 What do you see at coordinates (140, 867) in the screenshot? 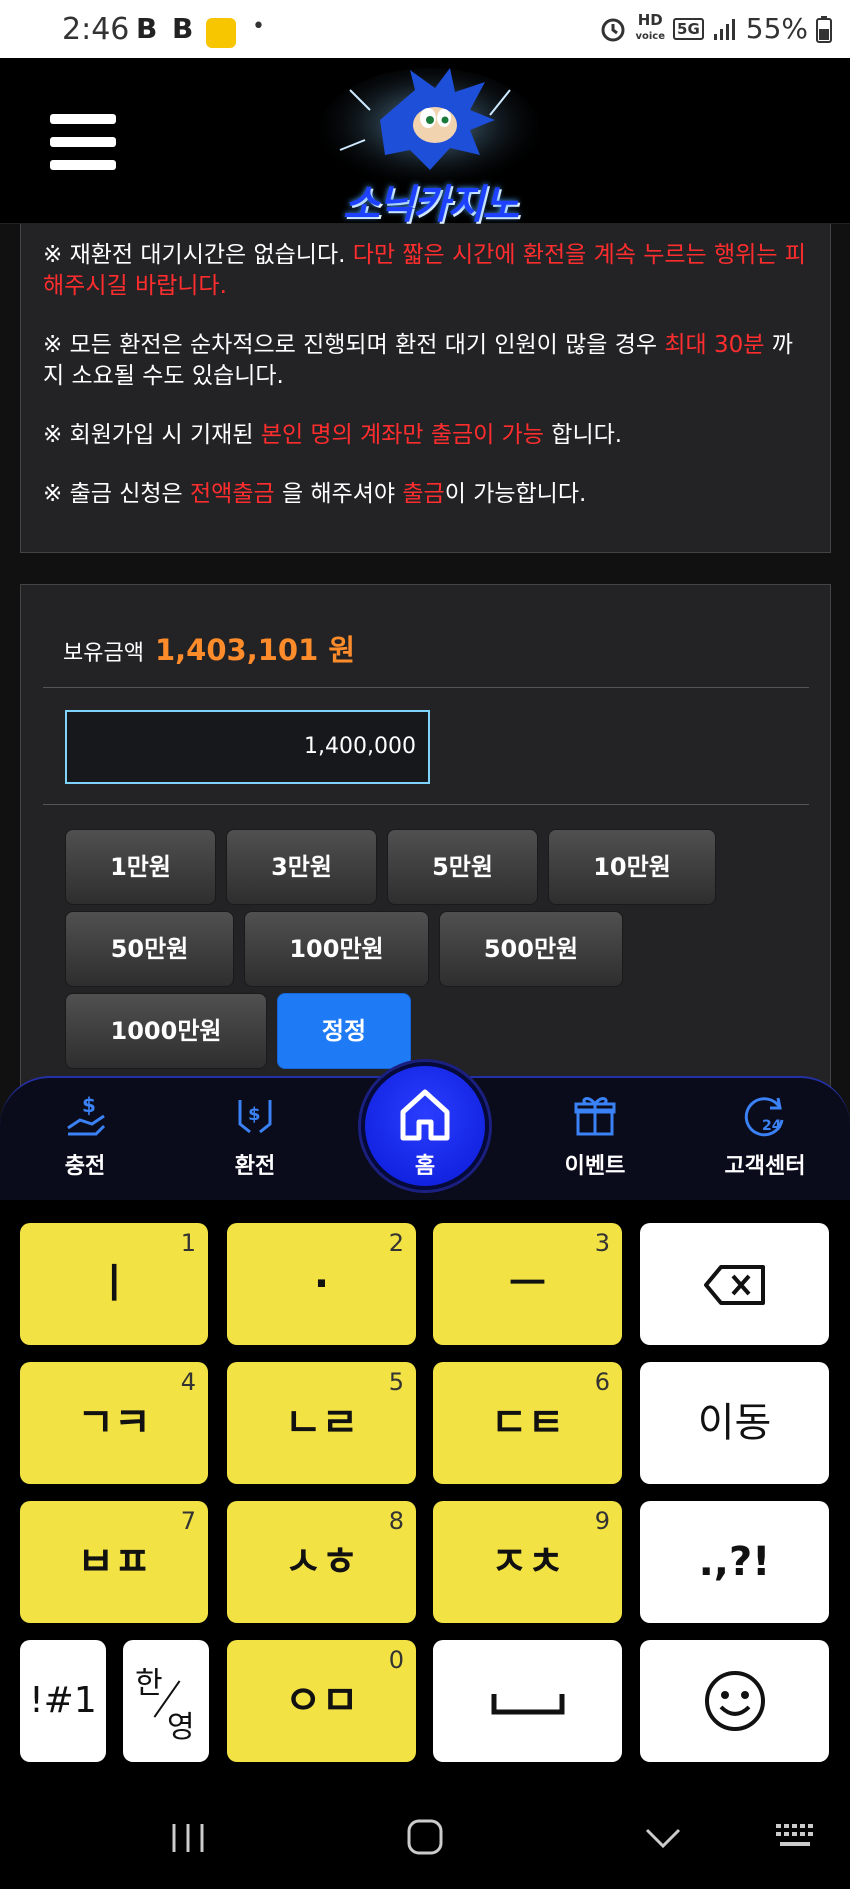
I see `amount-10k-button: 1만원` at bounding box center [140, 867].